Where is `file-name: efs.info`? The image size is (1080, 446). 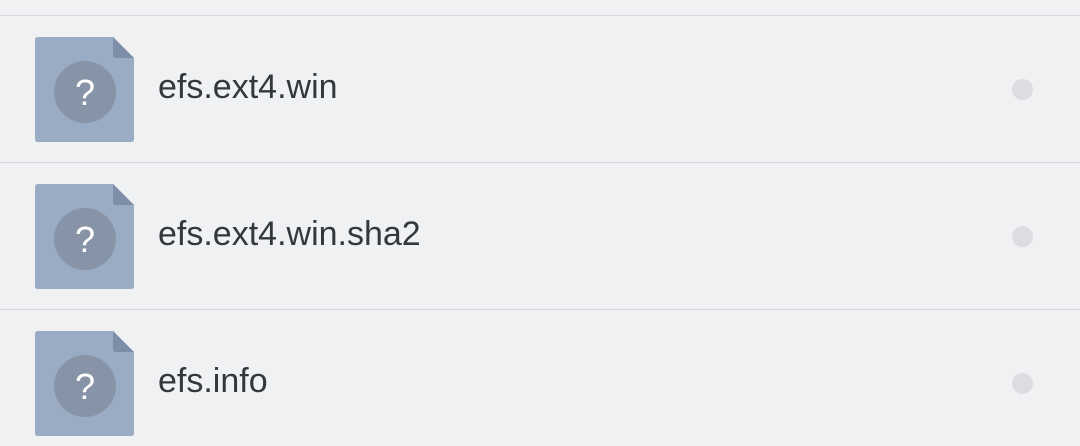 file-name: efs.info is located at coordinates (213, 381).